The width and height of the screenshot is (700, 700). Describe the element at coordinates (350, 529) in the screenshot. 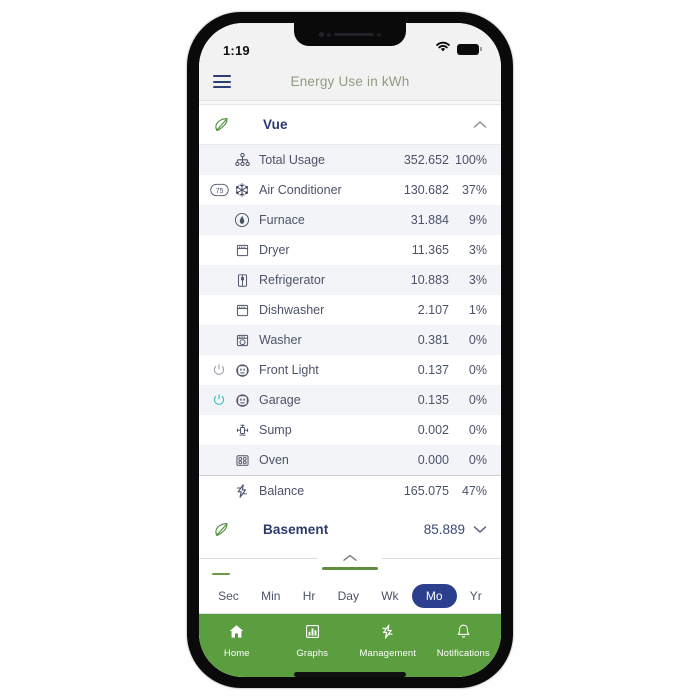

I see `device-header-basement: Basement 85.889` at that location.